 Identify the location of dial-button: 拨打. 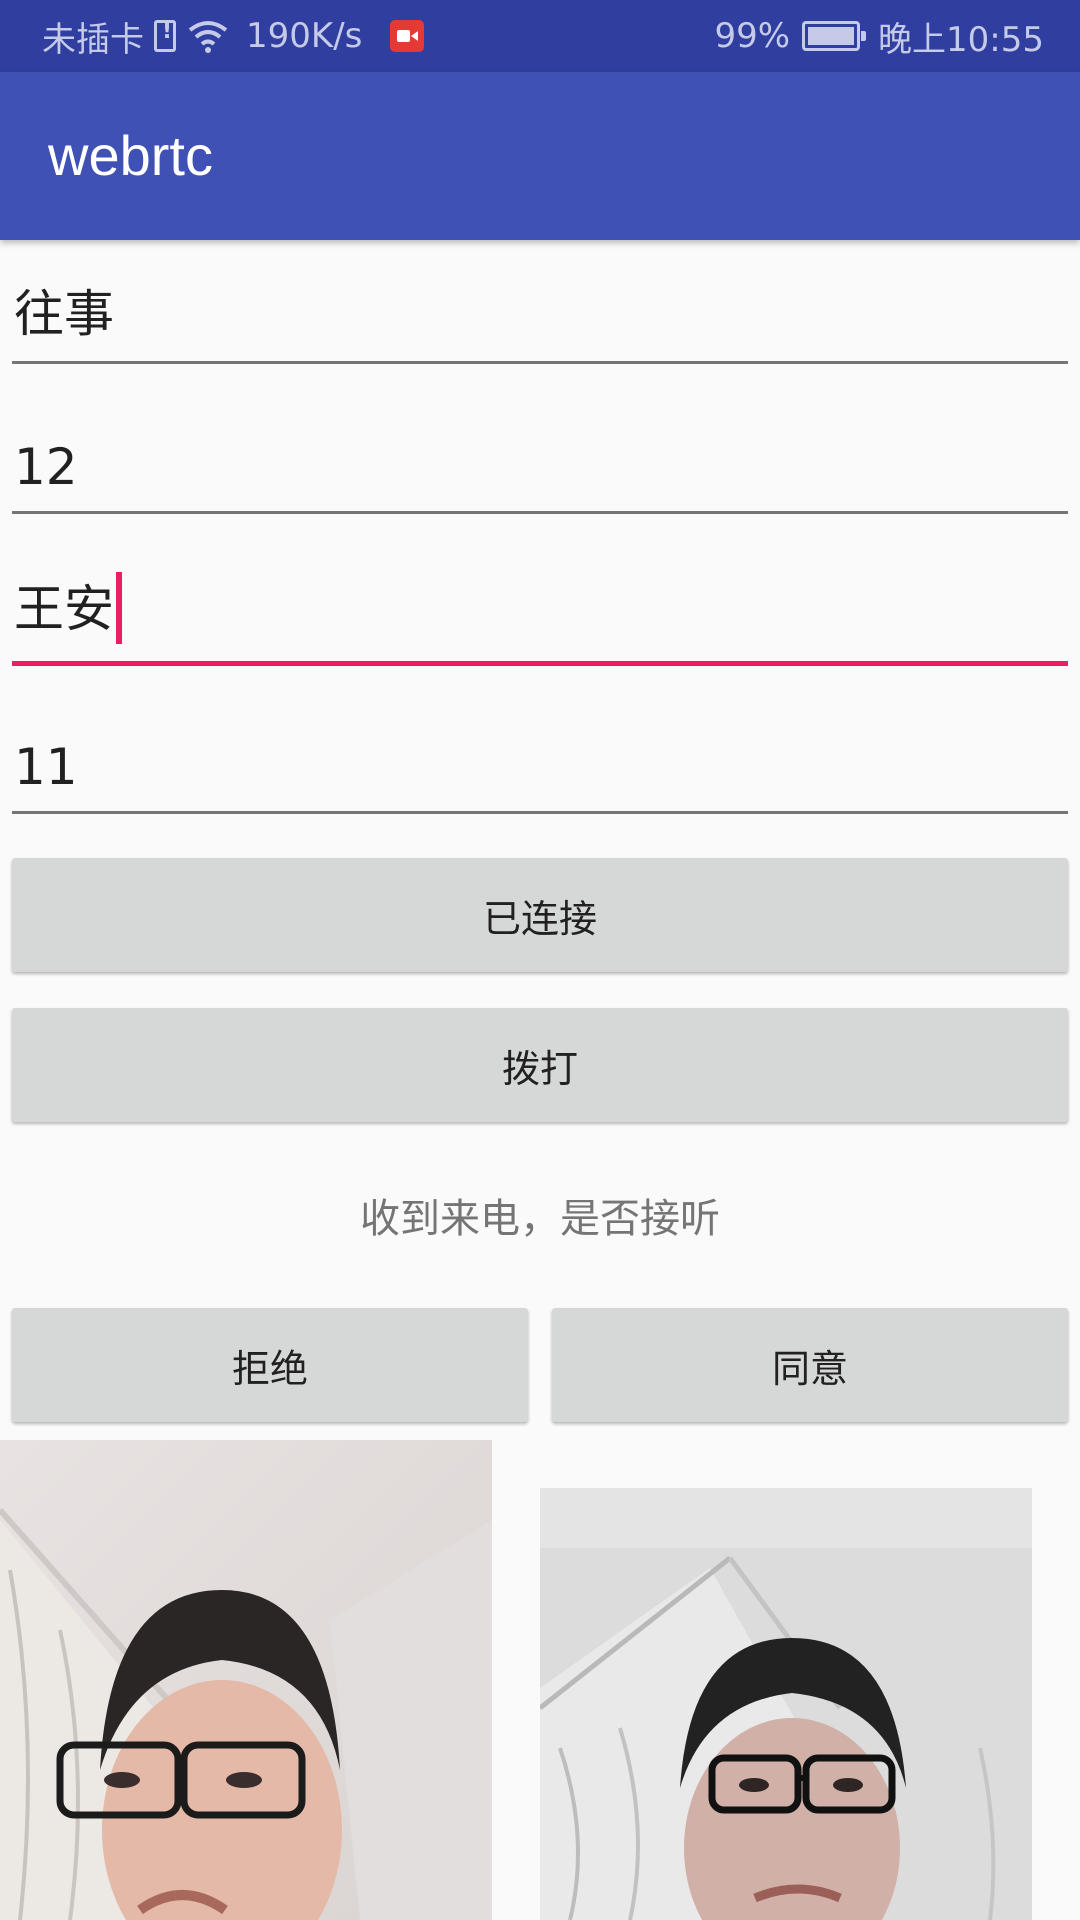
(540, 1065).